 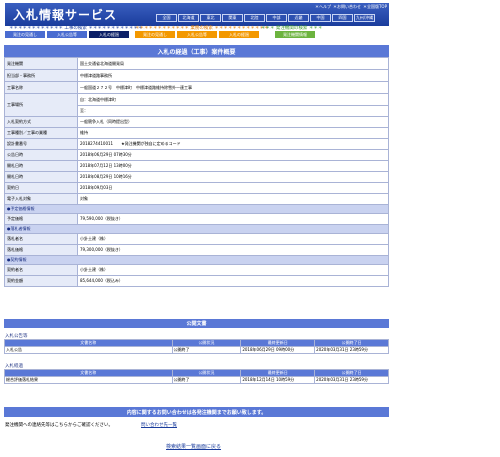 I want to click on field-label: 発注機関, so click(x=41, y=63).